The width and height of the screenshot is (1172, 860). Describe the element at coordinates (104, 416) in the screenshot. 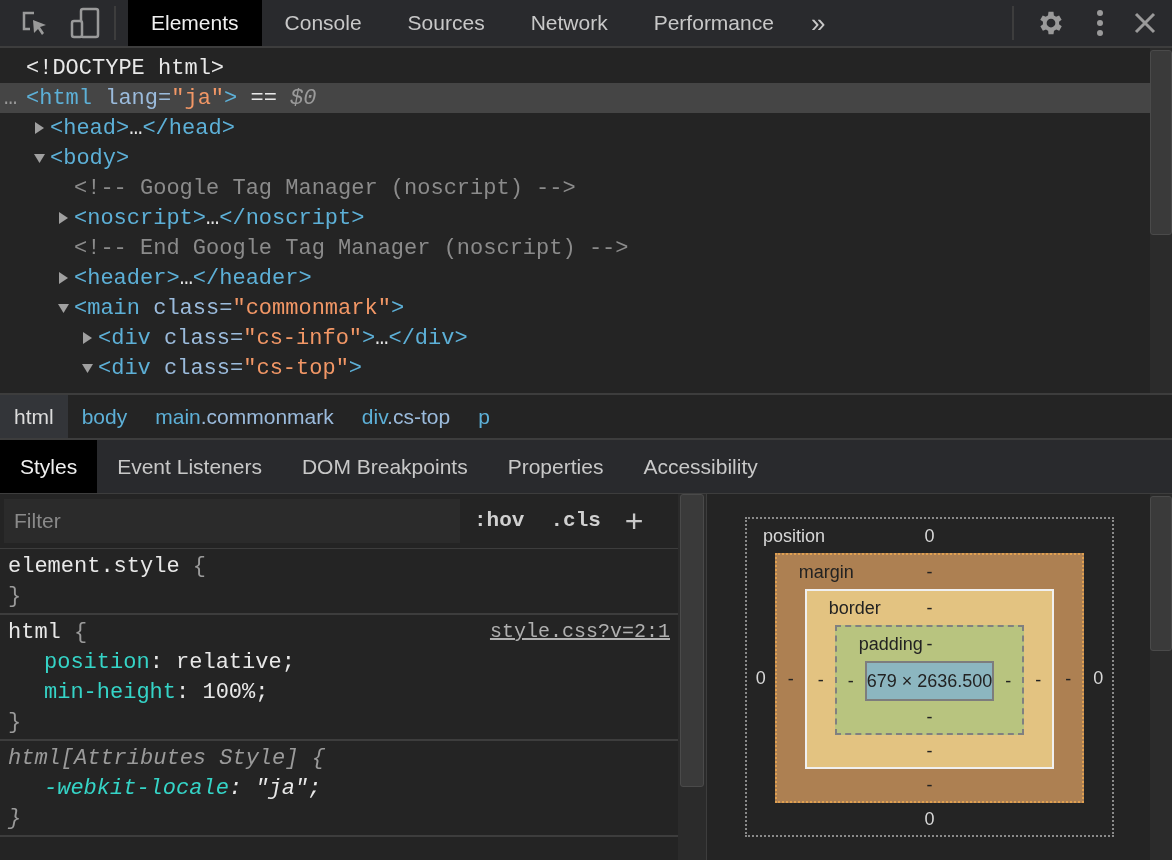

I see `breadcrumb: body` at that location.